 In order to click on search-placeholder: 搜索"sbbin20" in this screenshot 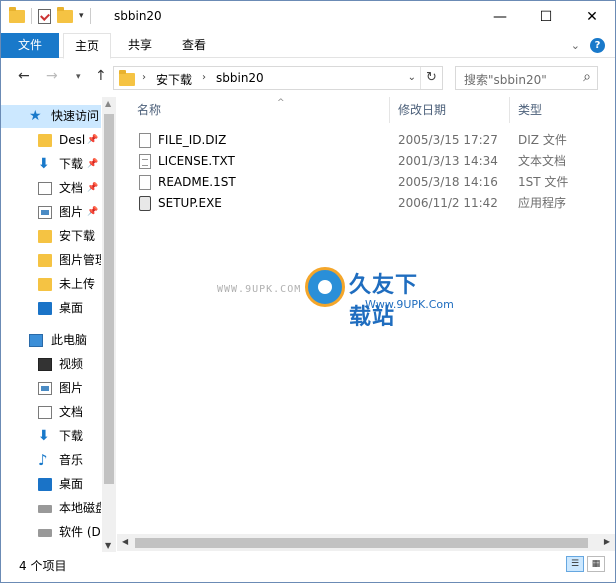, I will do `click(505, 80)`.